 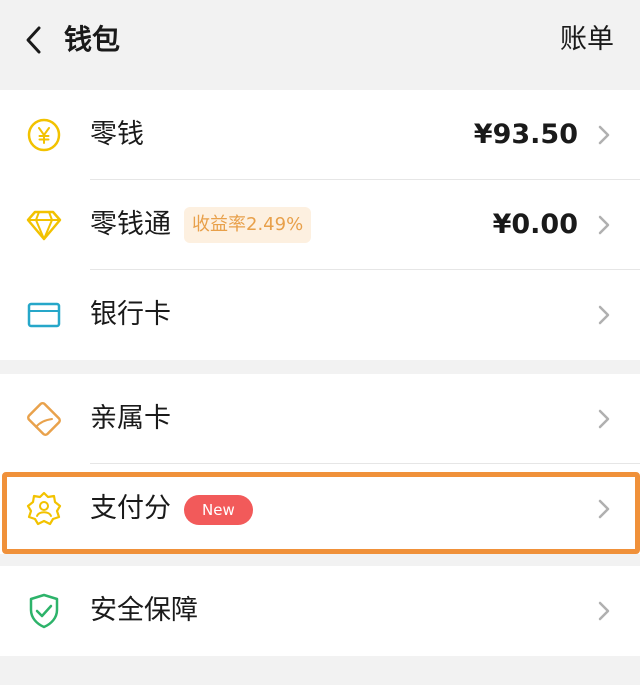 I want to click on bank-card-row: 银行卡, so click(x=320, y=315).